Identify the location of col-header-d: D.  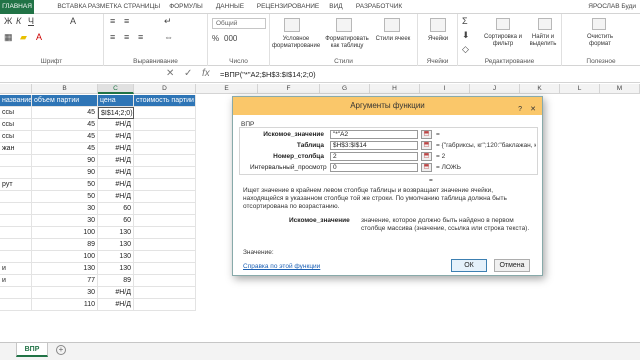
(165, 89).